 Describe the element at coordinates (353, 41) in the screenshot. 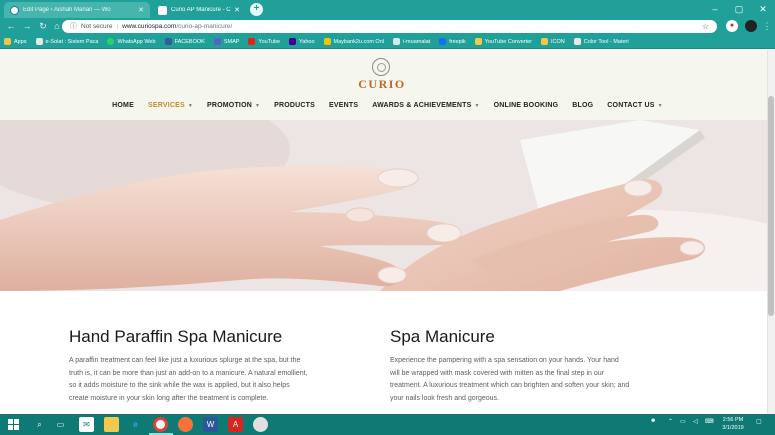

I see `bookmark-maybank: Maybank2u.com Onl` at that location.